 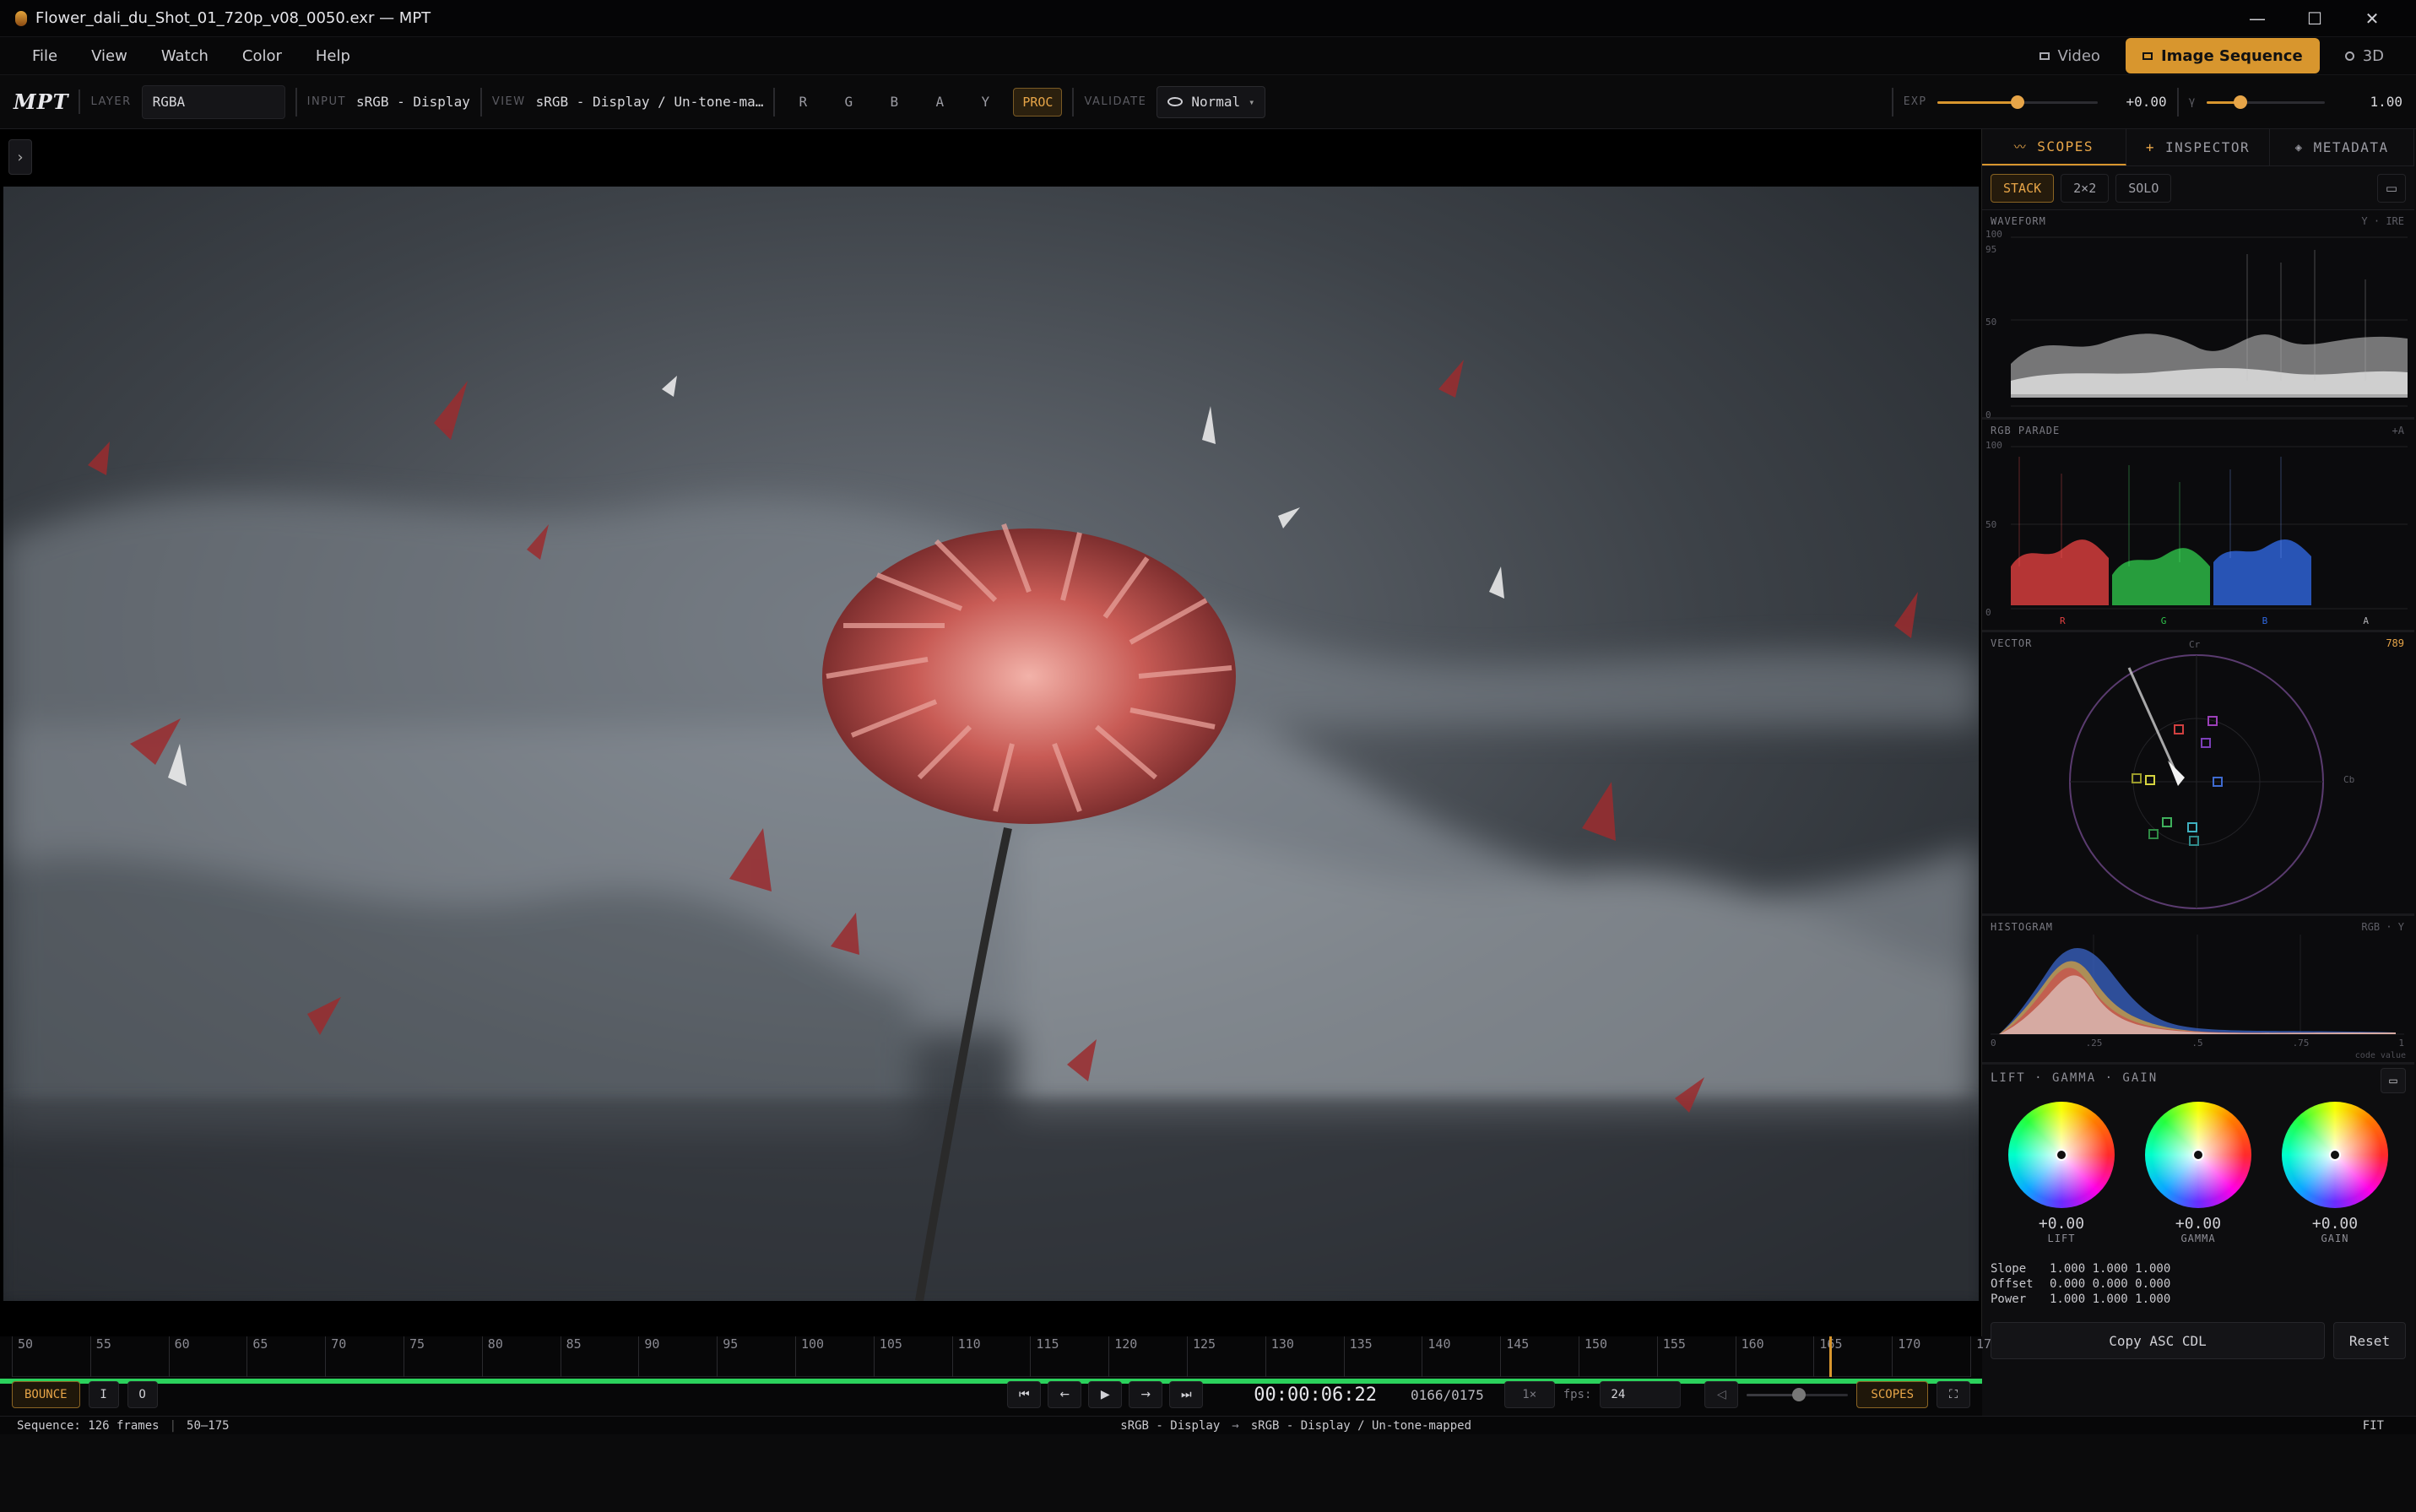 I want to click on skip-back-icon: ⏮, so click(x=1024, y=1394).